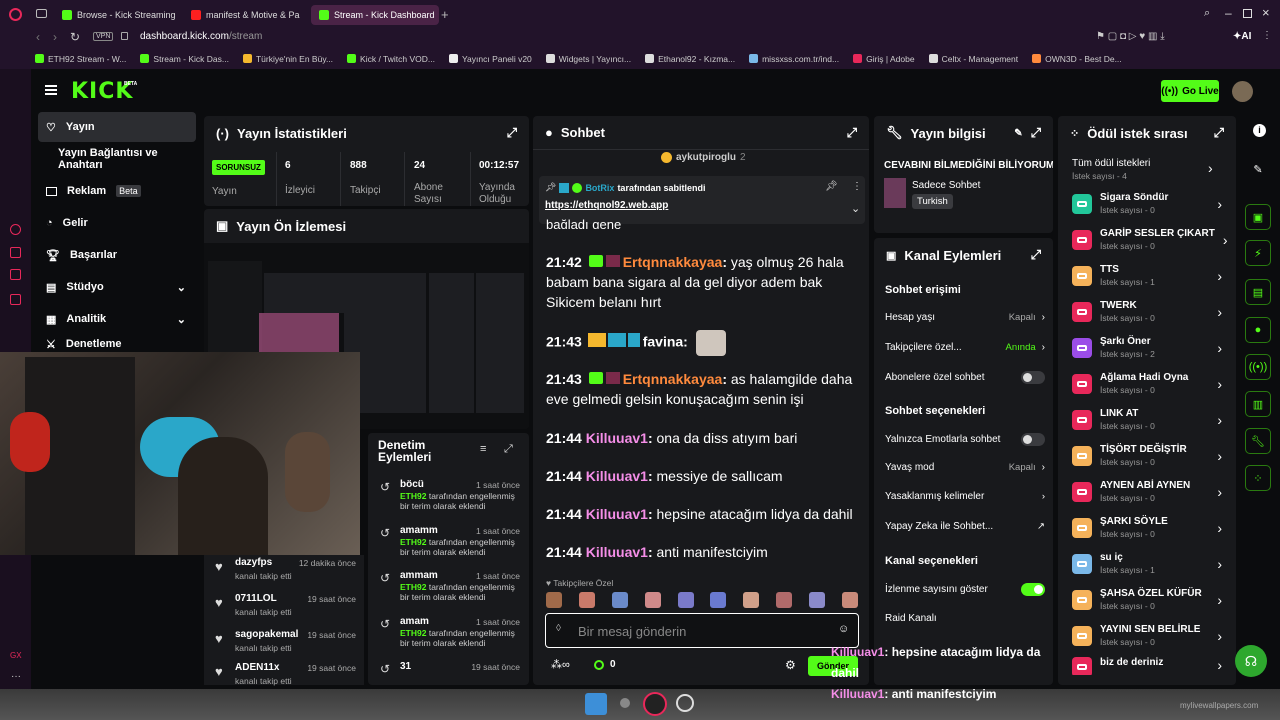 The height and width of the screenshot is (720, 1280). I want to click on sidebar-item-denetleme: ⚔ Denetleme, so click(117, 345).